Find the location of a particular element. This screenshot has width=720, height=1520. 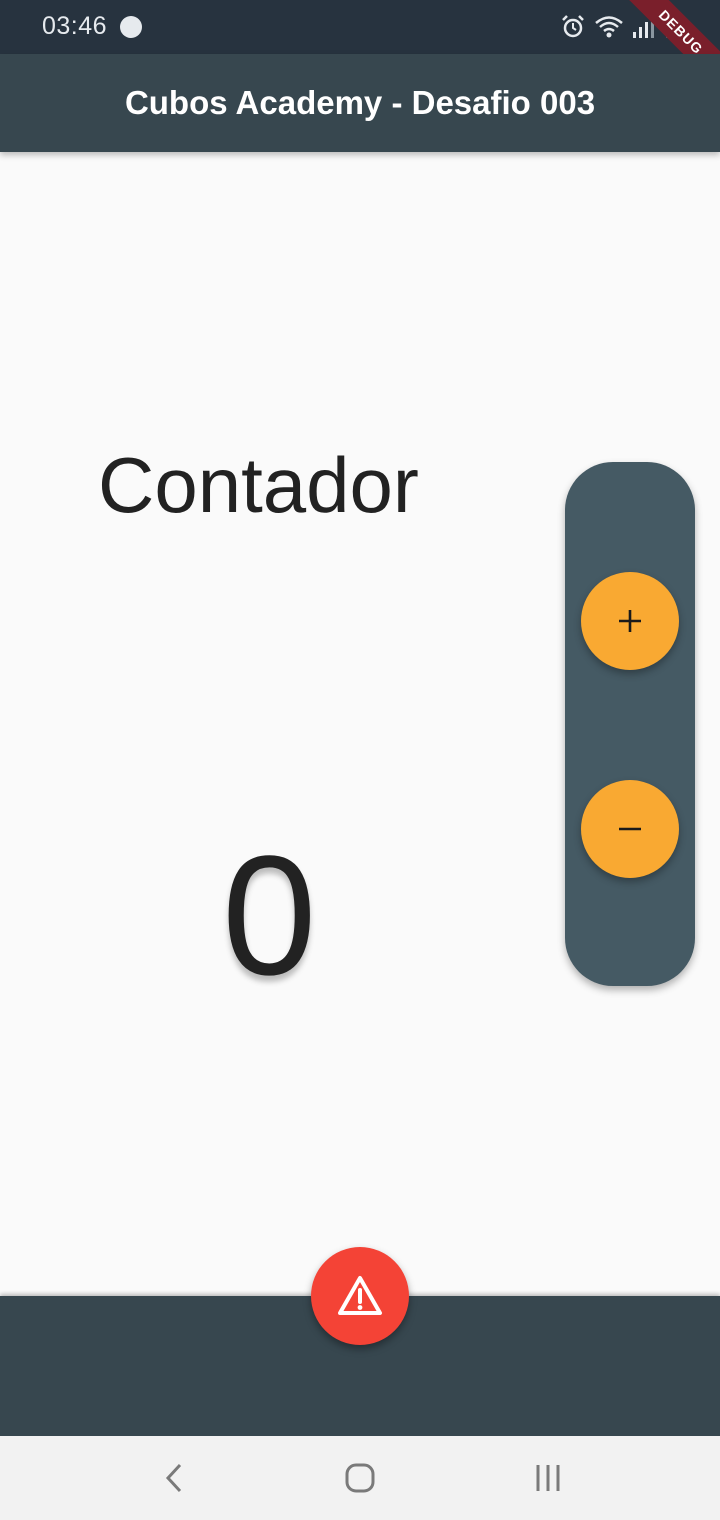

back-icon is located at coordinates (173, 1478).